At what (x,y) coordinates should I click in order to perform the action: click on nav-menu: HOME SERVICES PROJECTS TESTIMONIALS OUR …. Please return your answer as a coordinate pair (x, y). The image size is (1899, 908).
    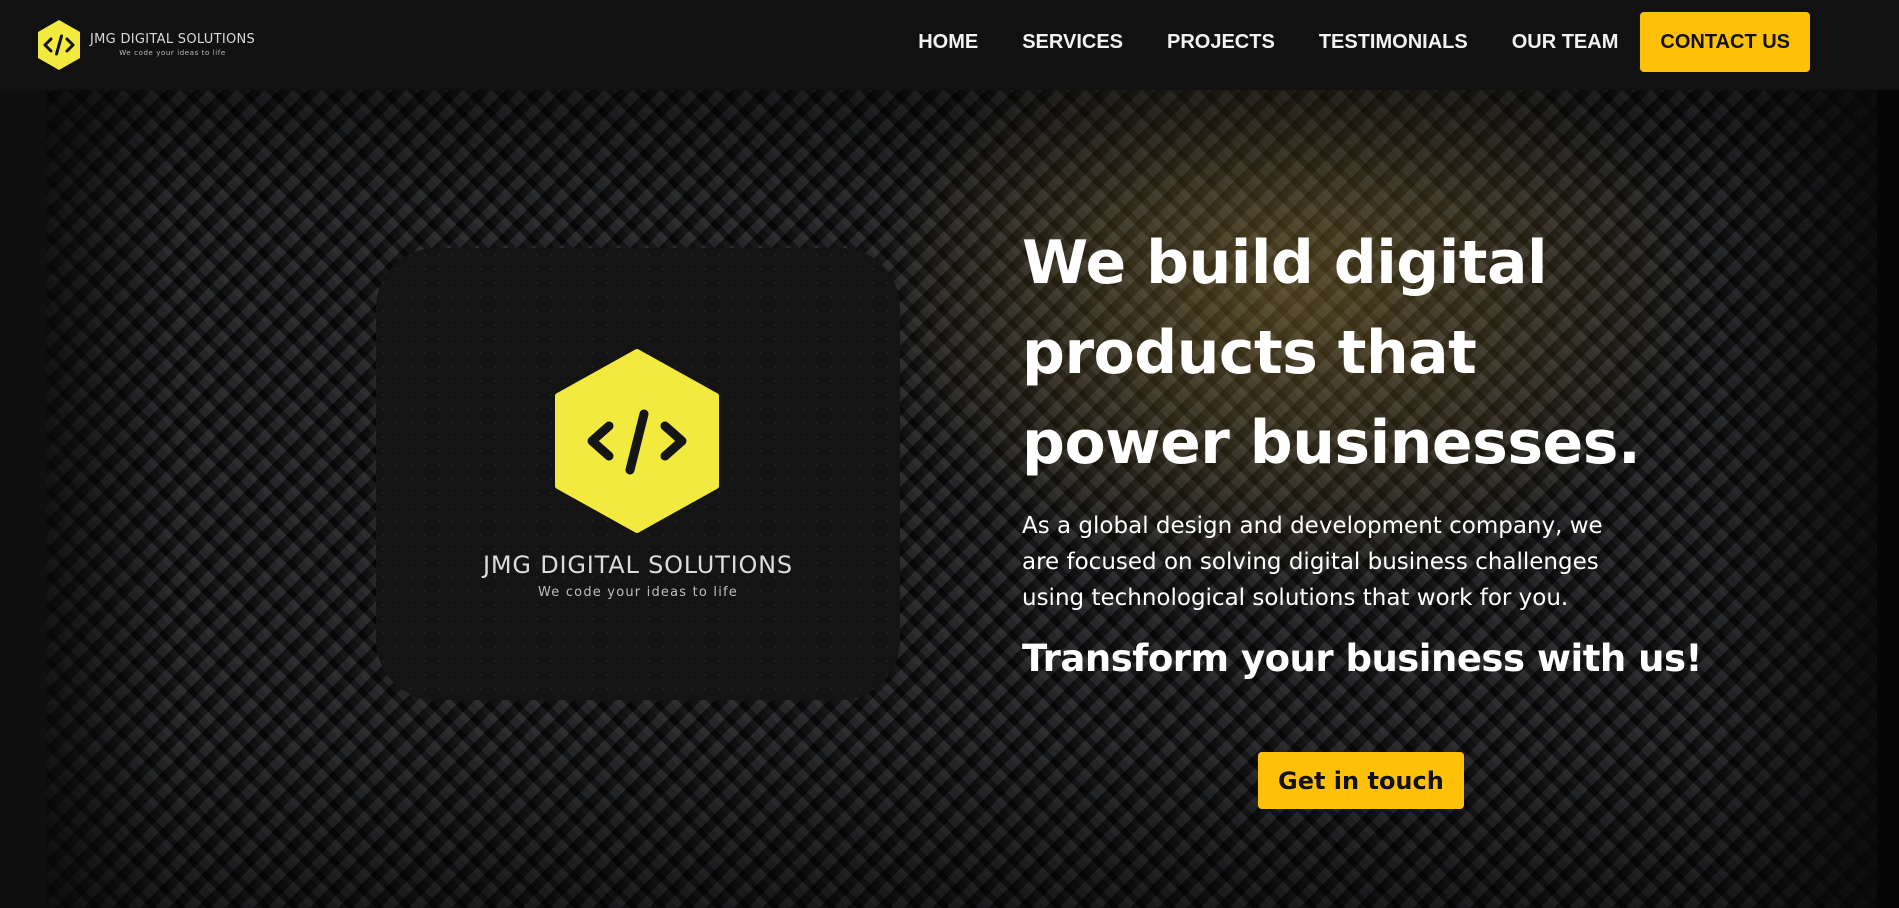
    Looking at the image, I should click on (1364, 42).